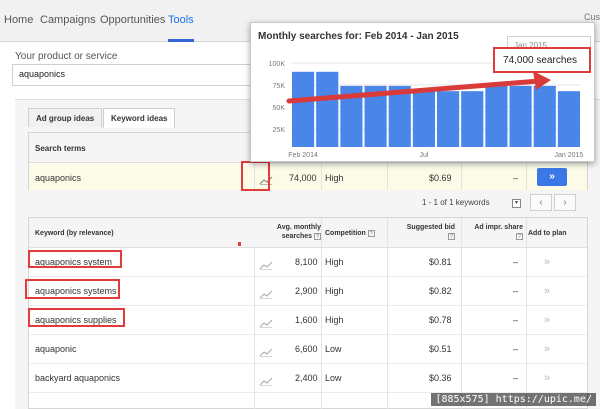 The width and height of the screenshot is (600, 409). I want to click on search-term-competition: High, so click(334, 178).